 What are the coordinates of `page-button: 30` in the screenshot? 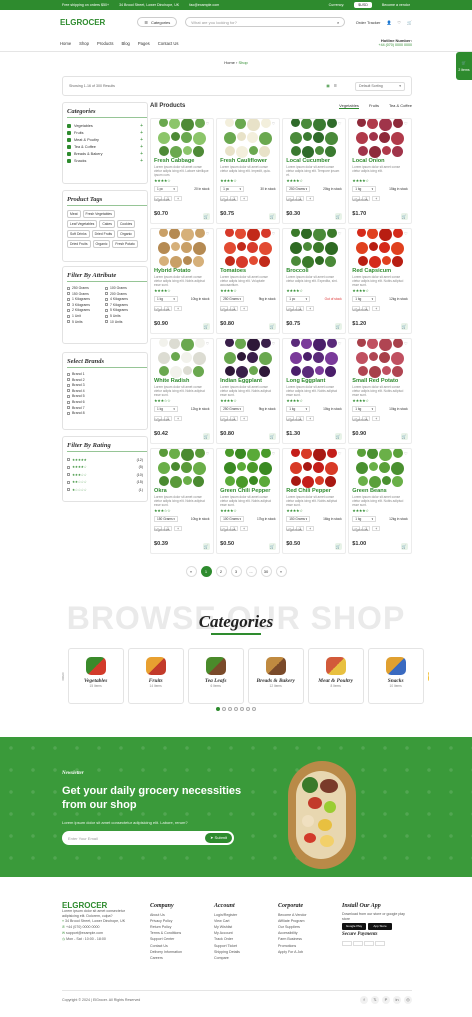 It's located at (266, 571).